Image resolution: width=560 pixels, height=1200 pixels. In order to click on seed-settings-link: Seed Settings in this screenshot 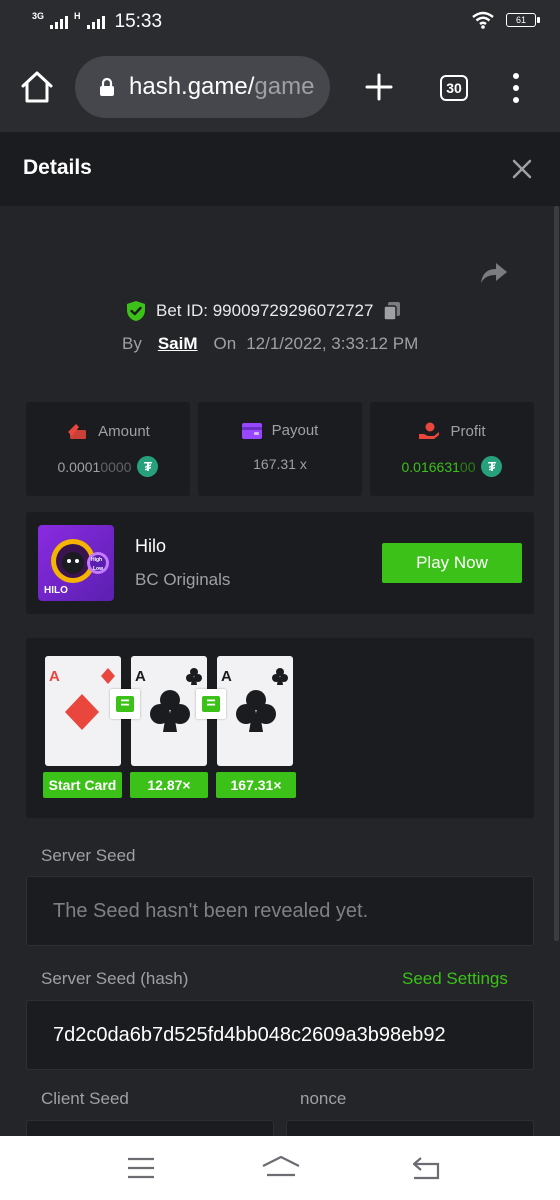, I will do `click(455, 979)`.